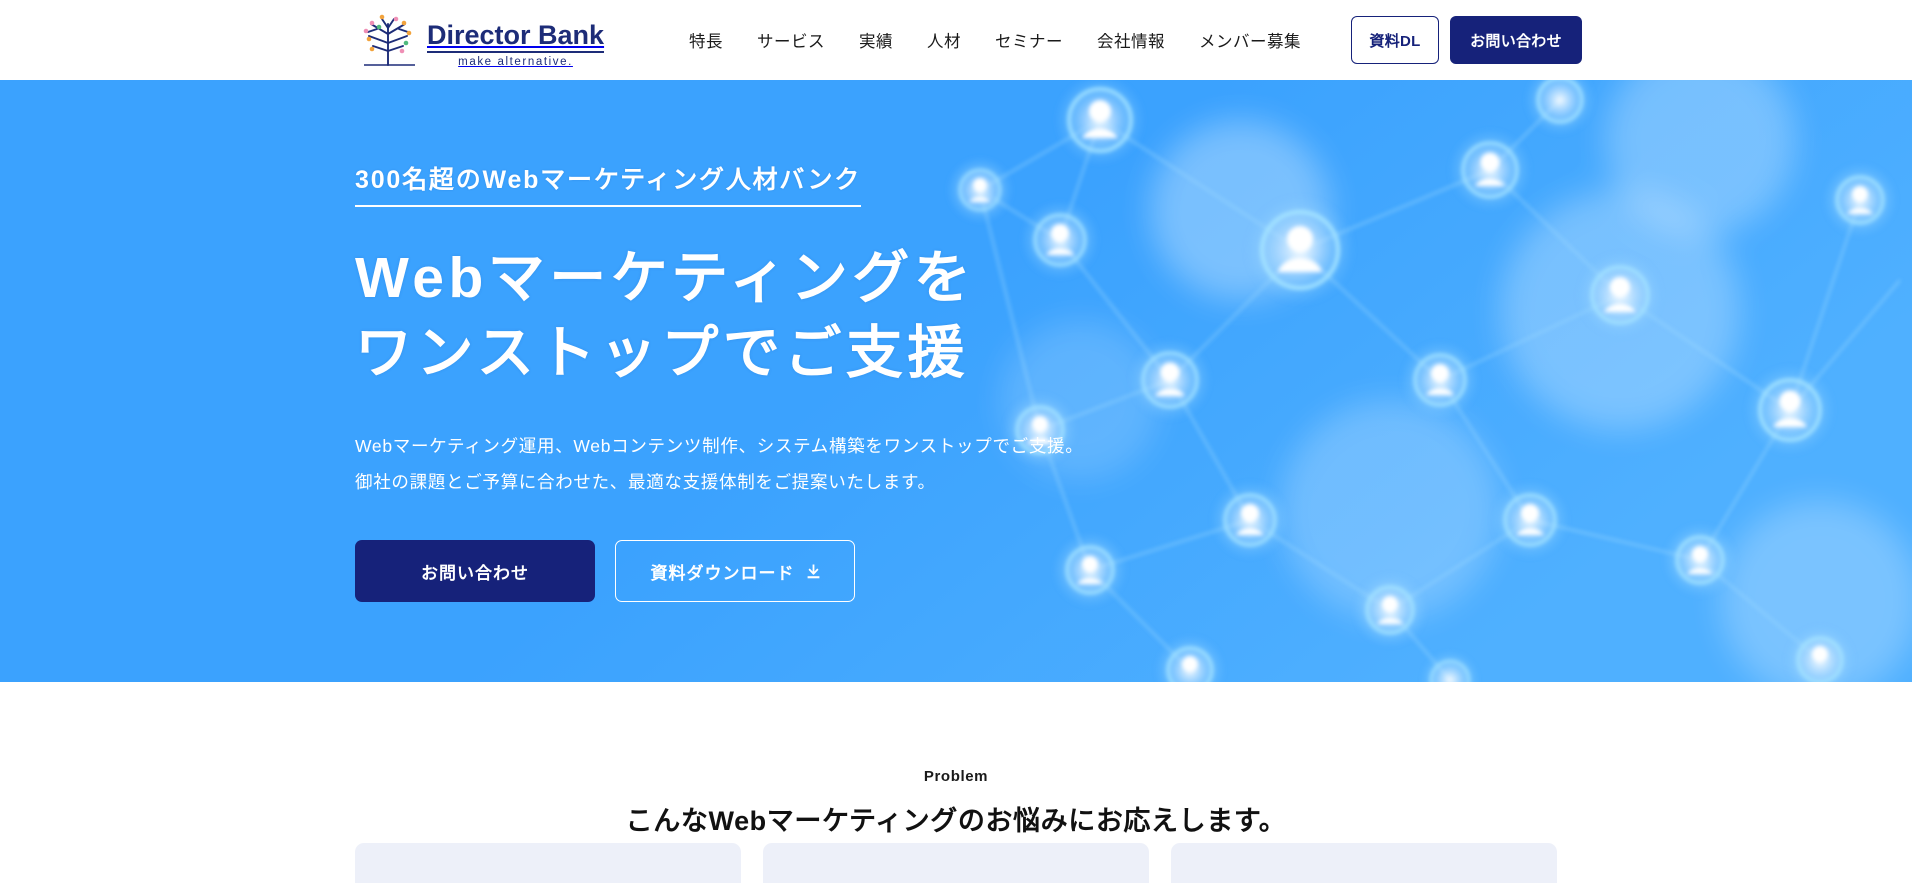  I want to click on header-download-button: 資料DL, so click(1395, 40).